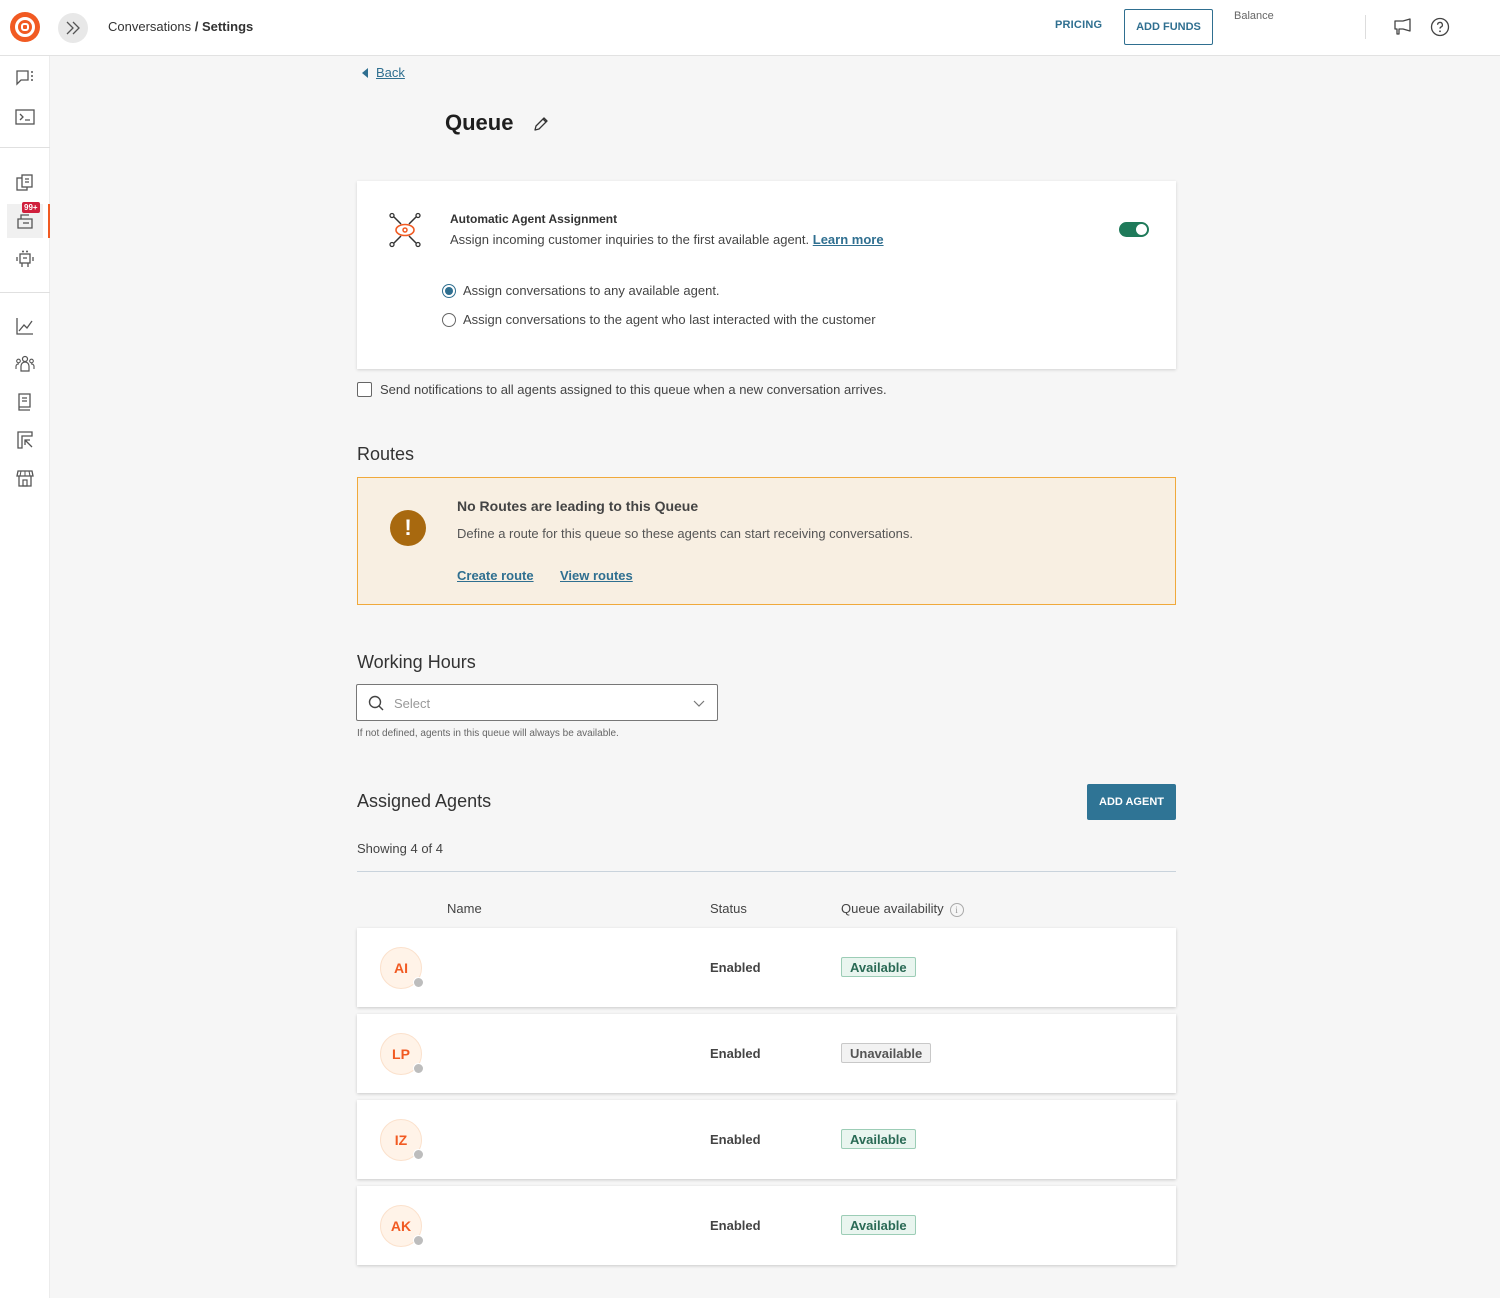 This screenshot has width=1500, height=1298. Describe the element at coordinates (1254, 16) in the screenshot. I see `balance-label: Balance` at that location.